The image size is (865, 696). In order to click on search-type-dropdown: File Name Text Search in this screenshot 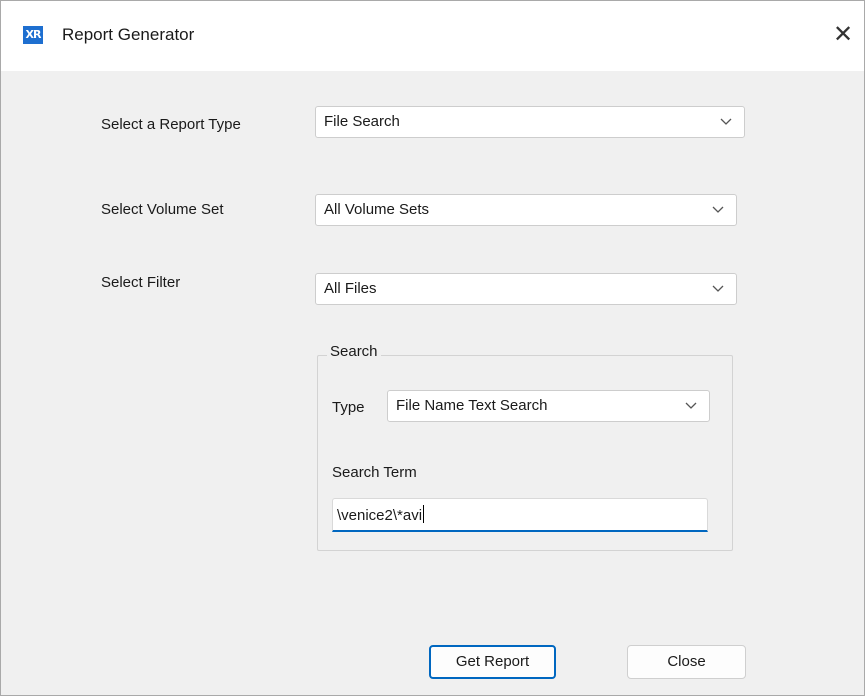, I will do `click(548, 406)`.